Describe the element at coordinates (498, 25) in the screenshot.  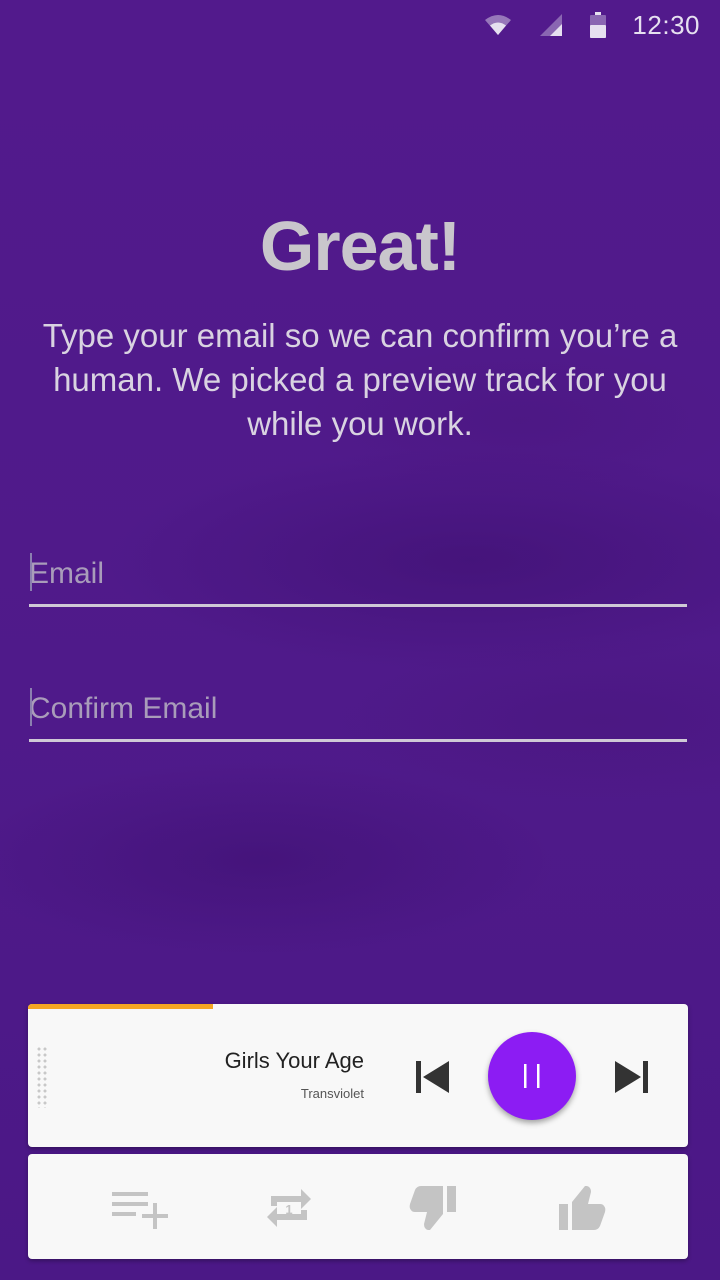
I see `wifi-icon` at that location.